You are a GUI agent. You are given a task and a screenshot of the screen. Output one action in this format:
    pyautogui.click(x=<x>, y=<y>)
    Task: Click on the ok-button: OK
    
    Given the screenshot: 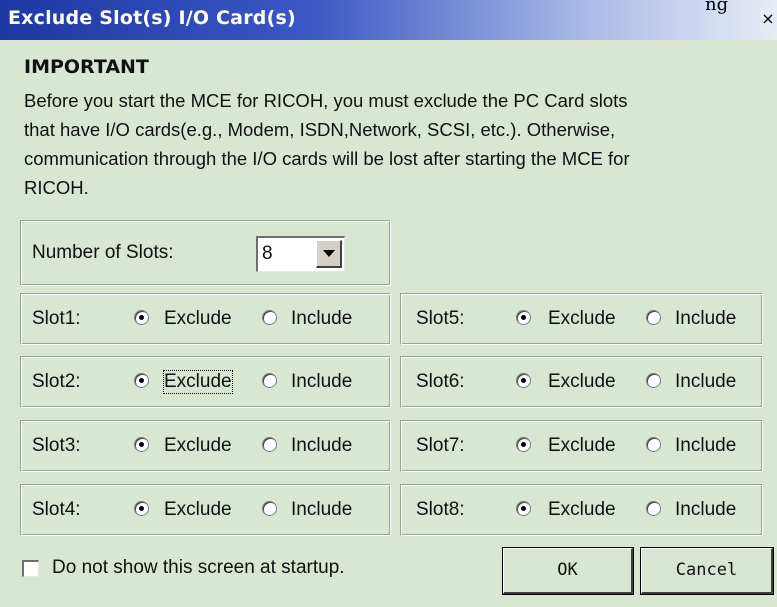 What is the action you would take?
    pyautogui.click(x=568, y=571)
    